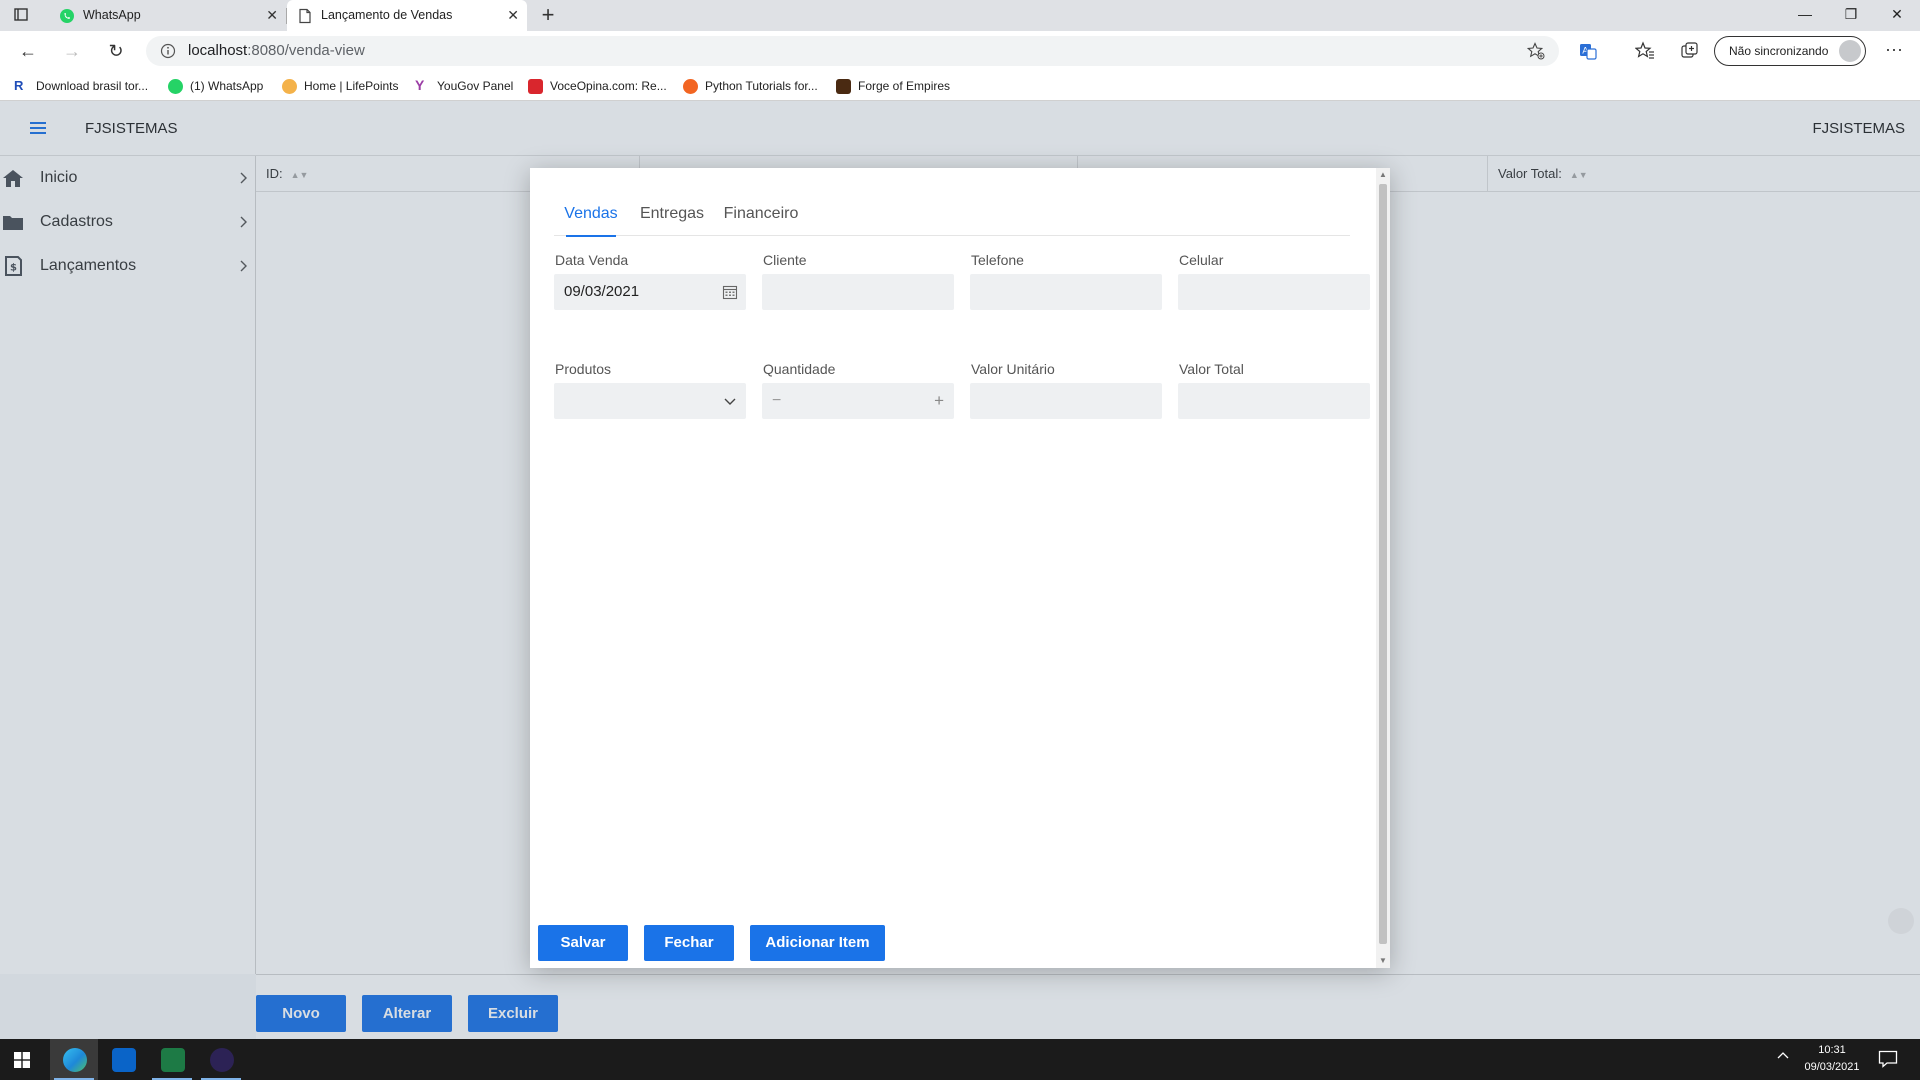 This screenshot has height=1080, width=1920. Describe the element at coordinates (1588, 51) in the screenshot. I see `translate-icon: A` at that location.